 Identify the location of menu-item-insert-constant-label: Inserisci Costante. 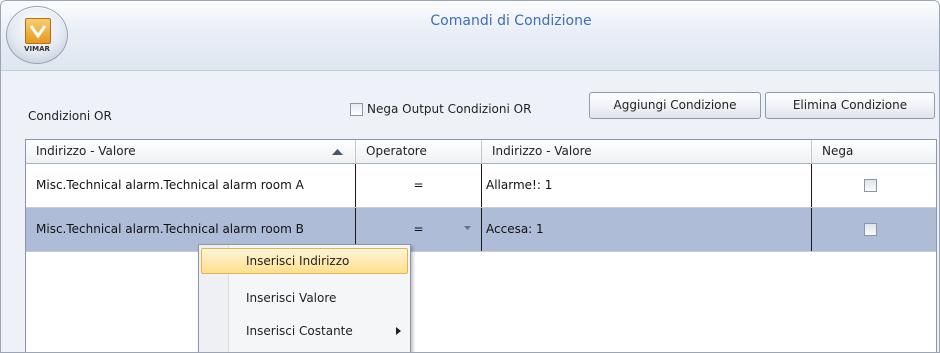
(299, 331).